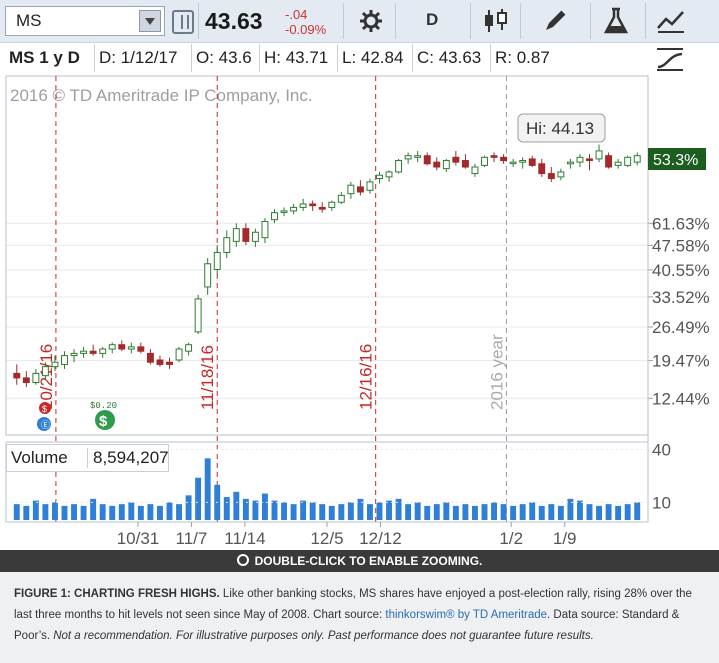 The height and width of the screenshot is (663, 719). What do you see at coordinates (466, 615) in the screenshot?
I see `caption-link: thinkorswim® by TD Ameritrade` at bounding box center [466, 615].